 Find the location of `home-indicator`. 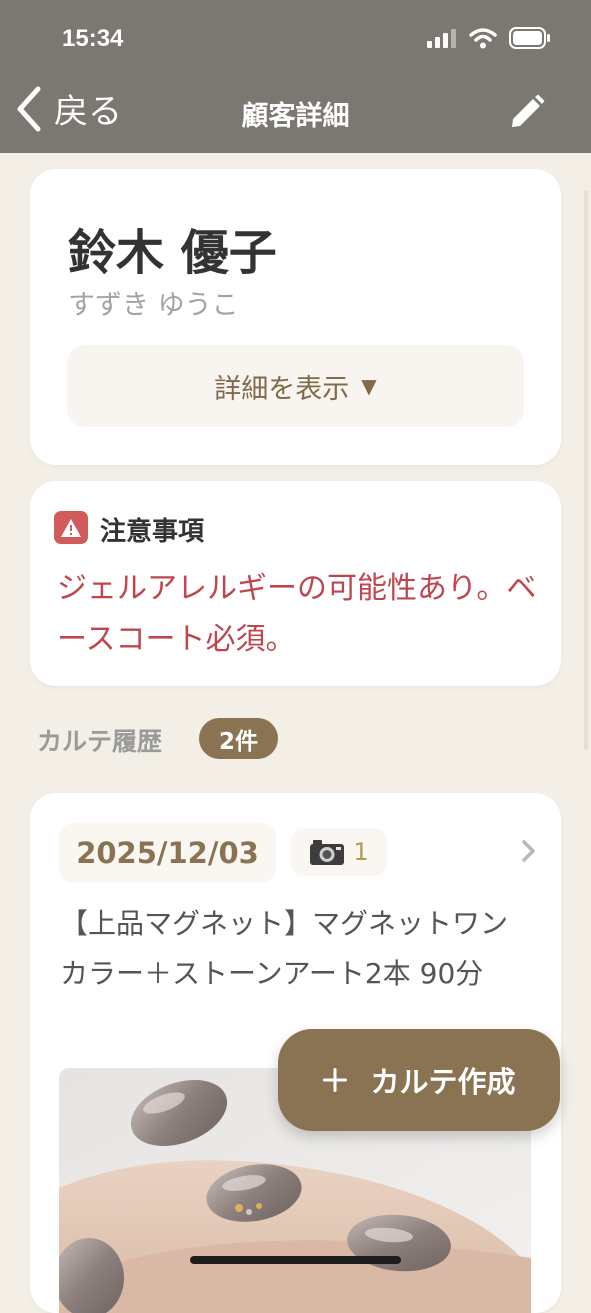

home-indicator is located at coordinates (295, 1260).